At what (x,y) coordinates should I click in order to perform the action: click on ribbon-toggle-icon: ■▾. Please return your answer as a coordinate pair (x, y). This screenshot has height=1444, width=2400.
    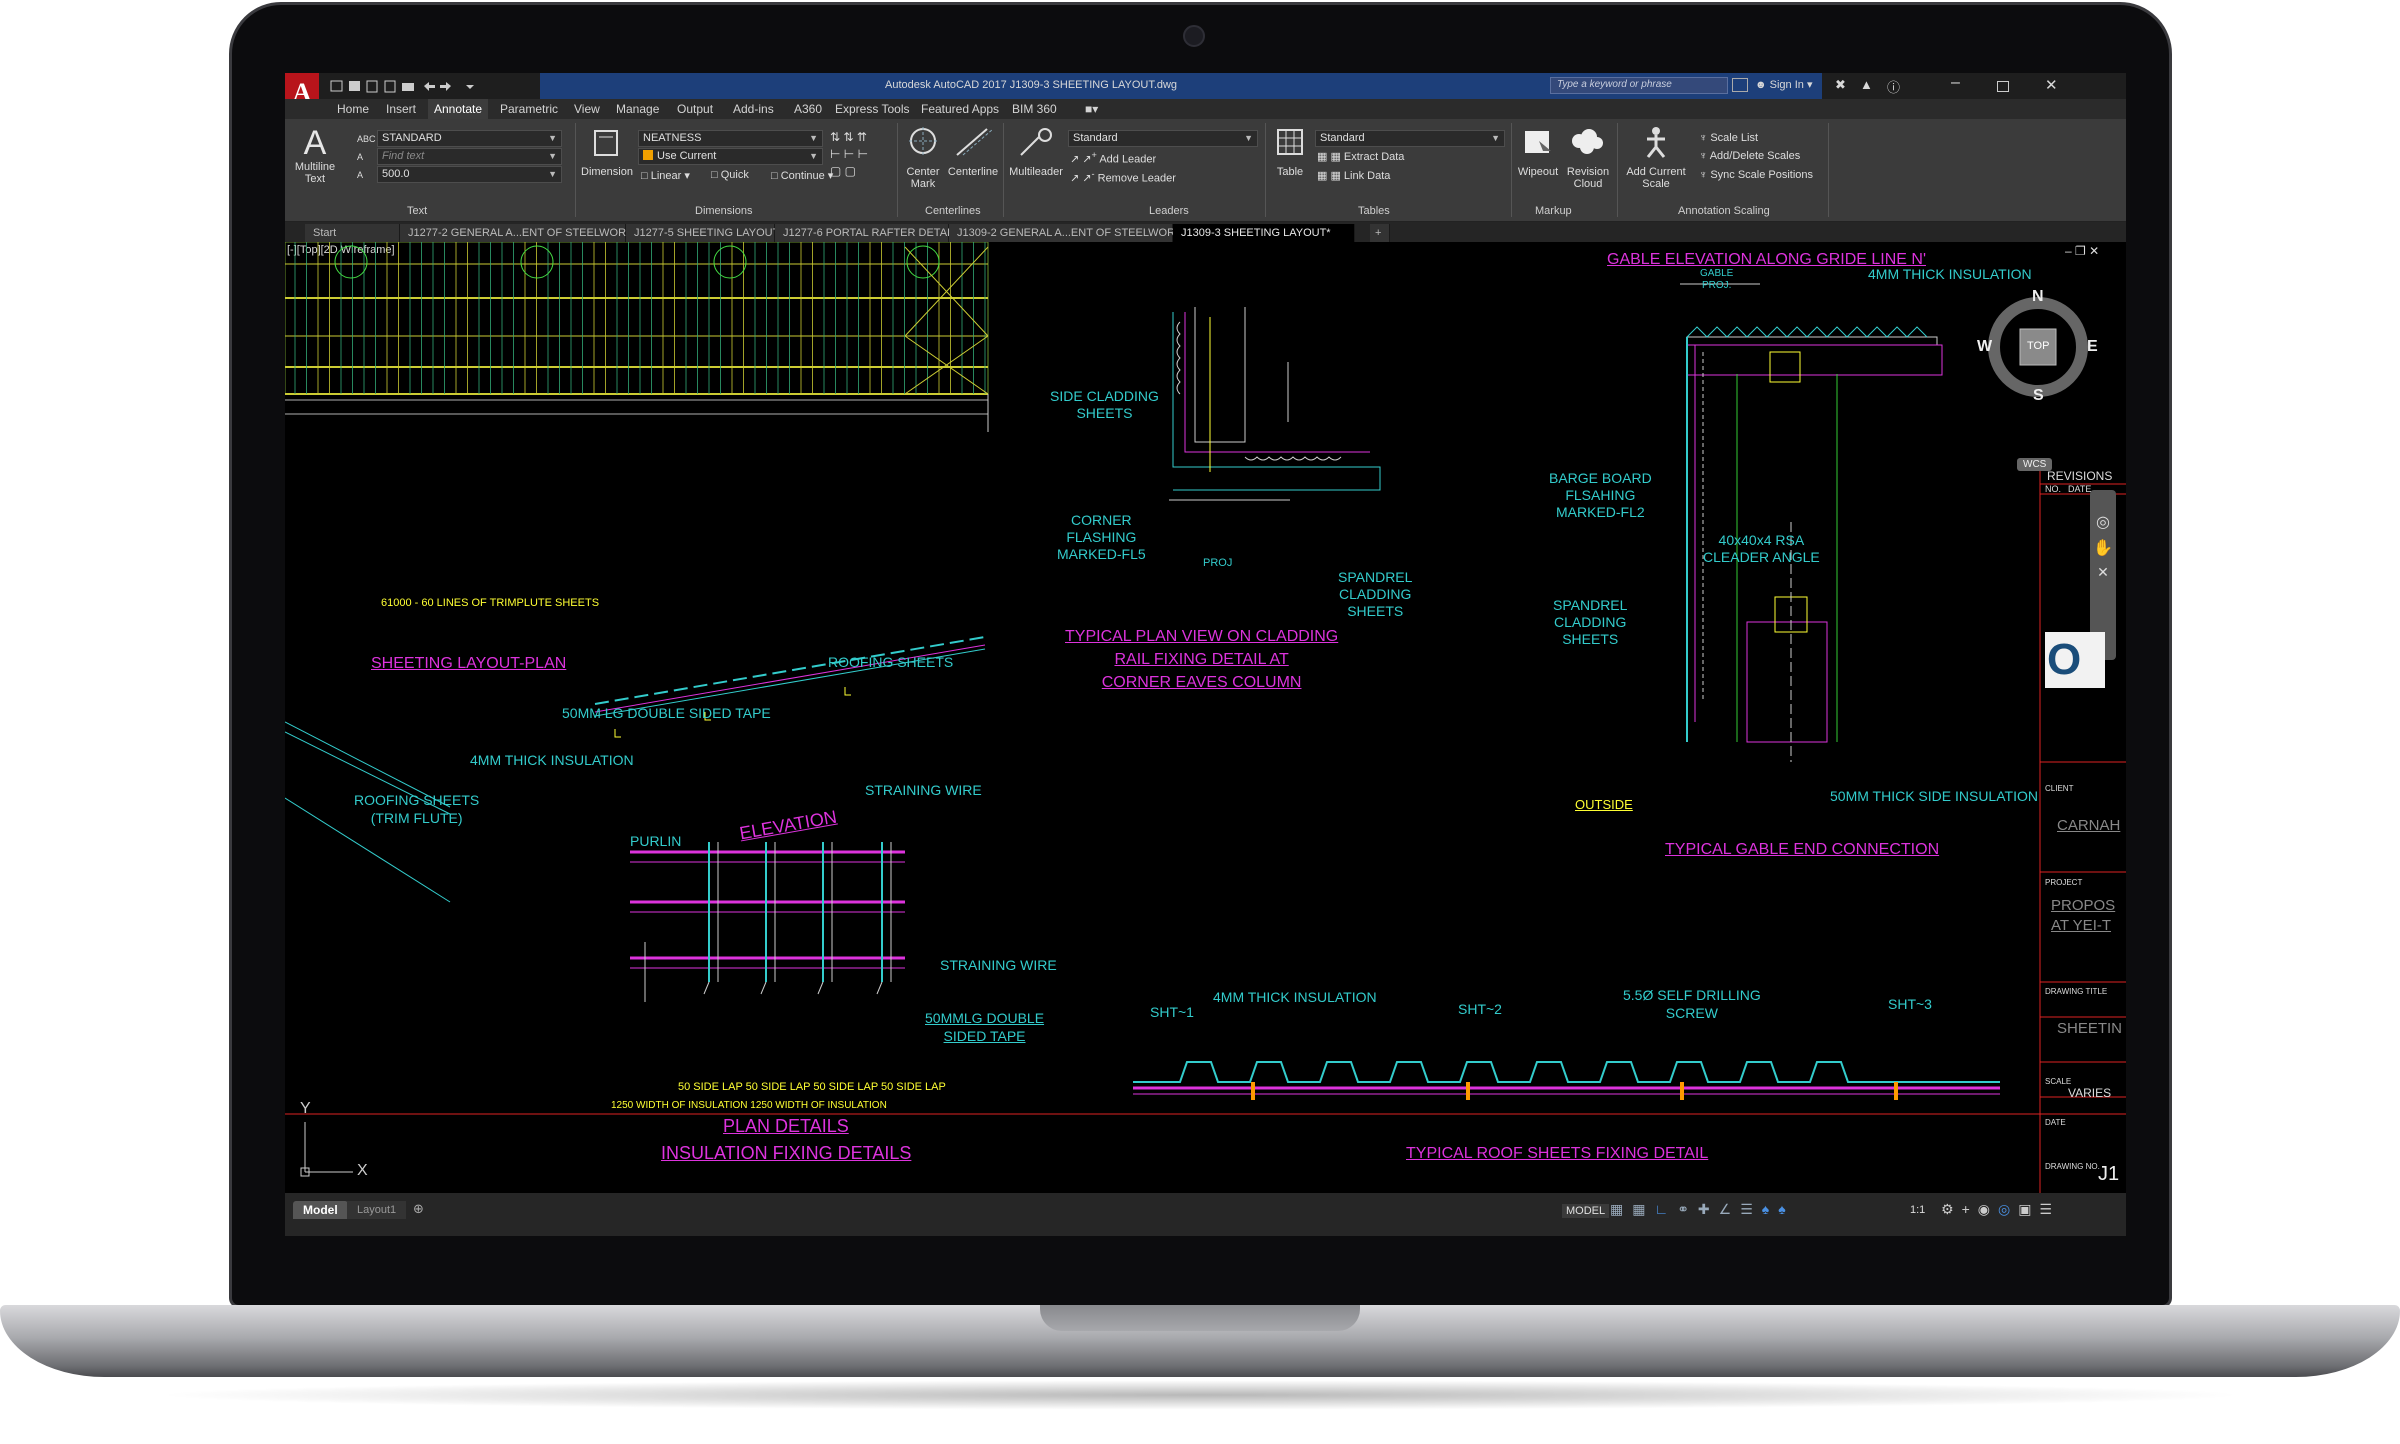
    Looking at the image, I should click on (1091, 109).